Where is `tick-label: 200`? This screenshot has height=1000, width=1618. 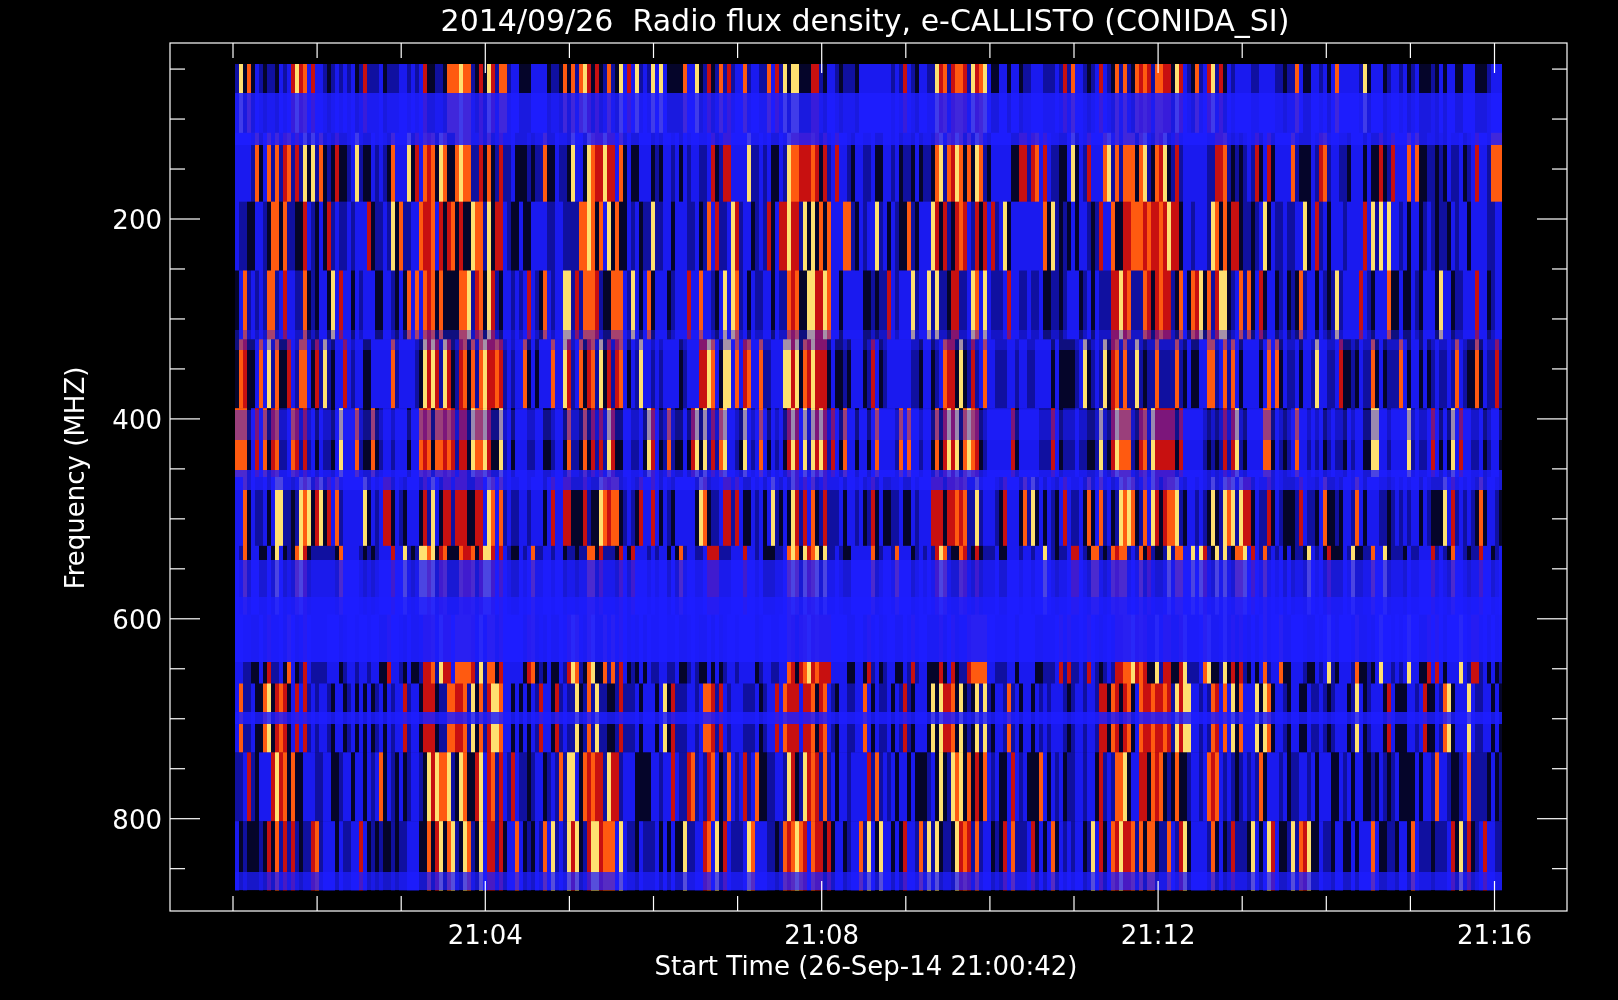
tick-label: 200 is located at coordinates (137, 220).